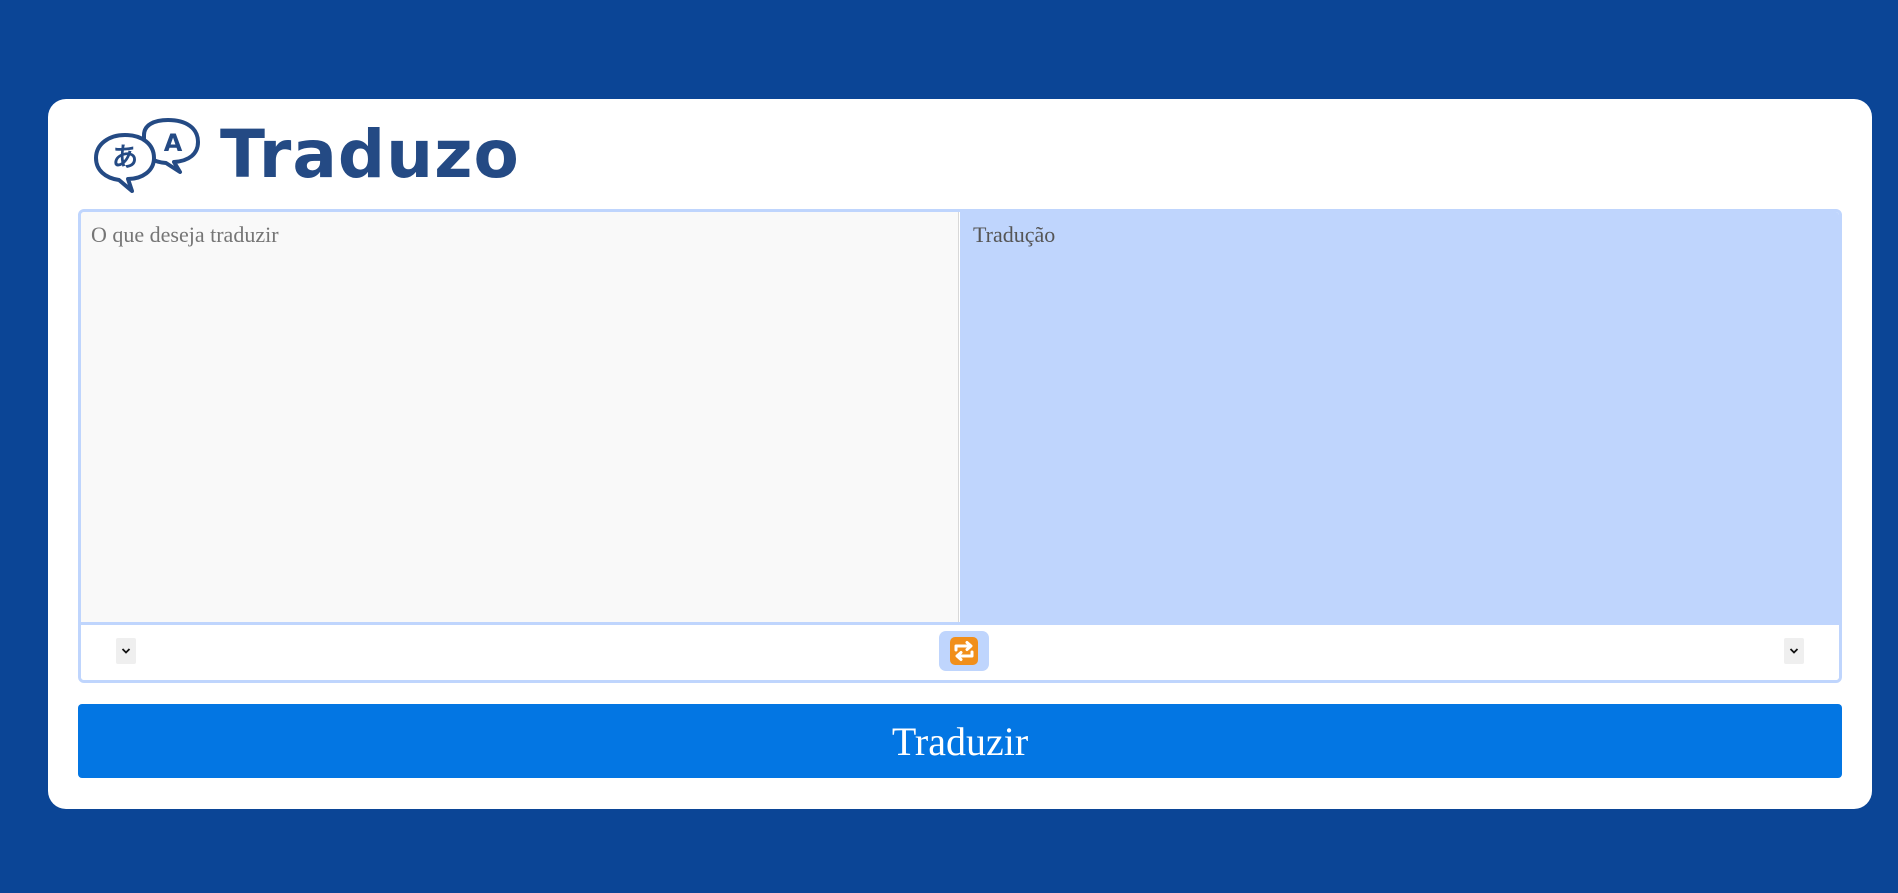 Image resolution: width=1898 pixels, height=893 pixels. Describe the element at coordinates (370, 154) in the screenshot. I see `logo-text: Traduzo` at that location.